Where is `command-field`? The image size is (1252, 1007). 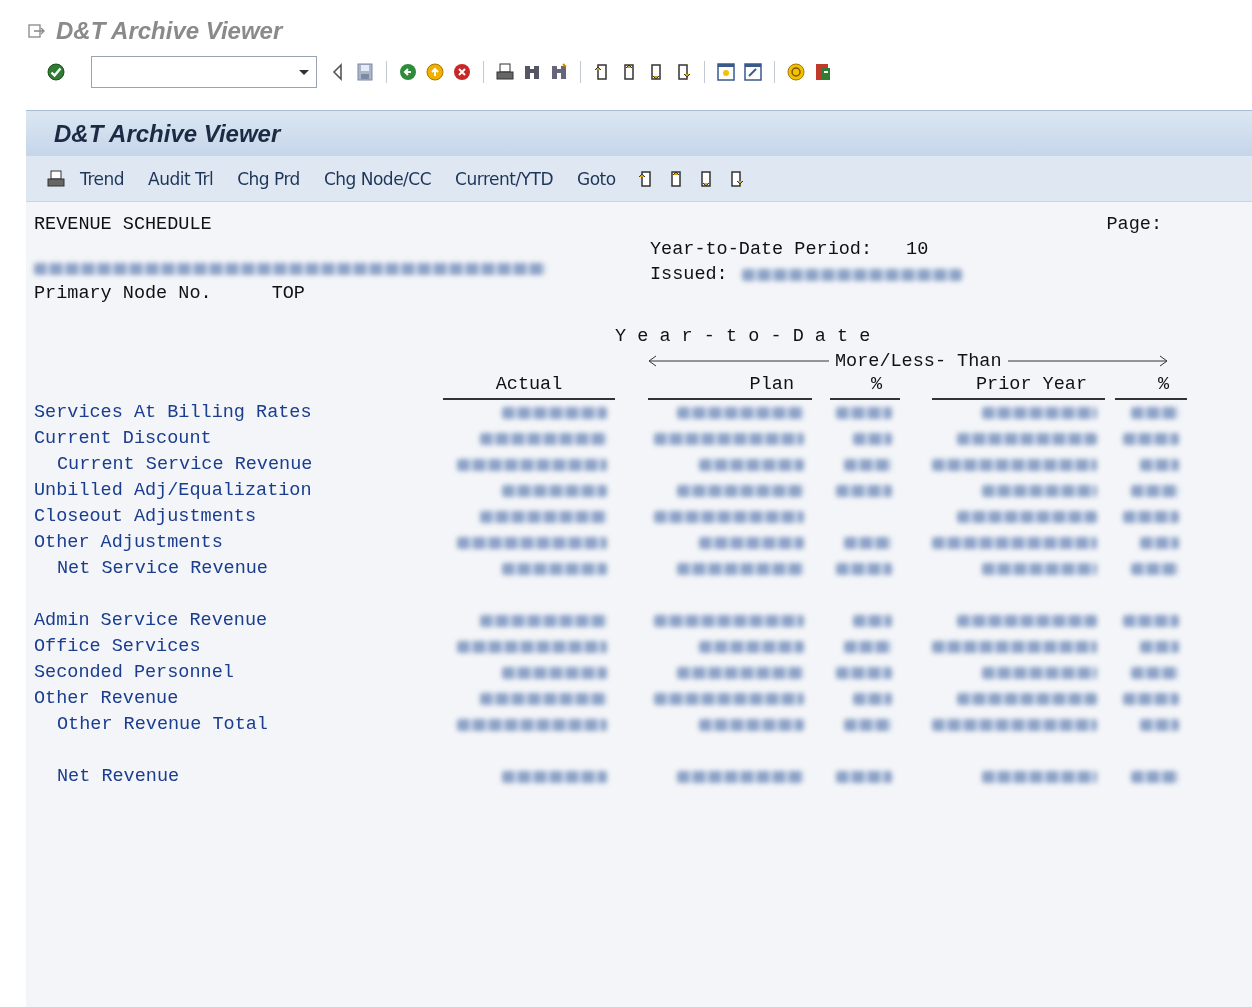 command-field is located at coordinates (204, 72).